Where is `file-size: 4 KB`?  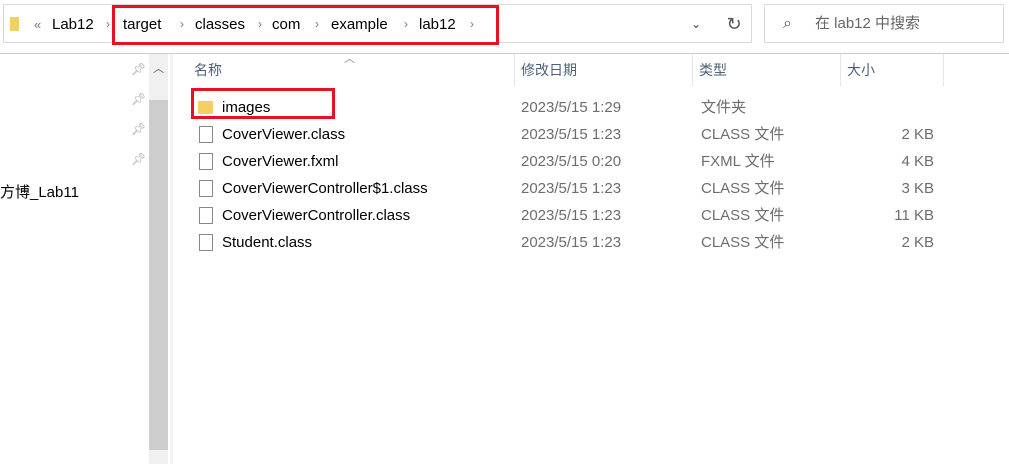 file-size: 4 KB is located at coordinates (917, 161).